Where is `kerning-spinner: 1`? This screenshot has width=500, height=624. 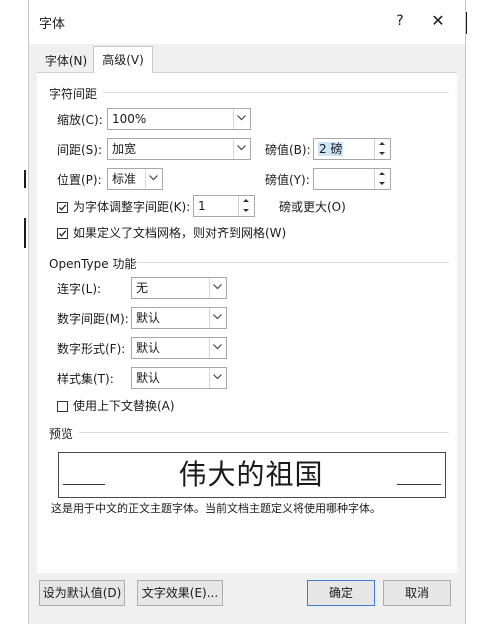
kerning-spinner: 1 is located at coordinates (224, 206).